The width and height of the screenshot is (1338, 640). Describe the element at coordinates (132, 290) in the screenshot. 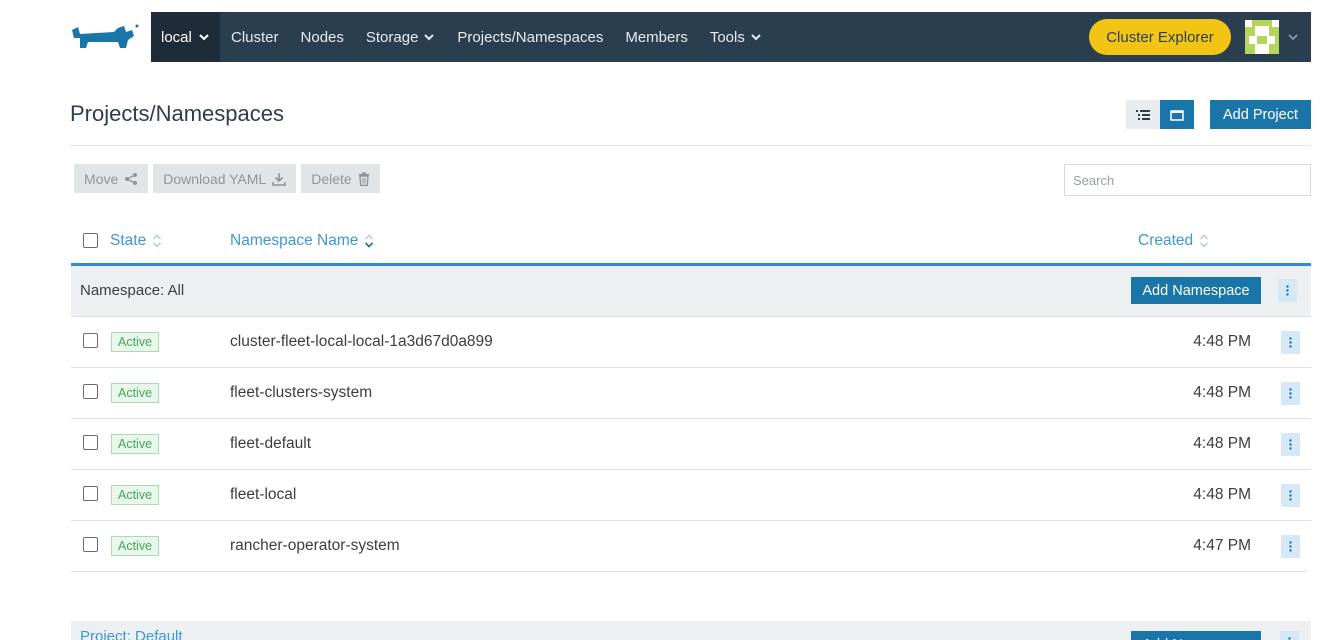

I see `group-label: Namespace: All` at that location.